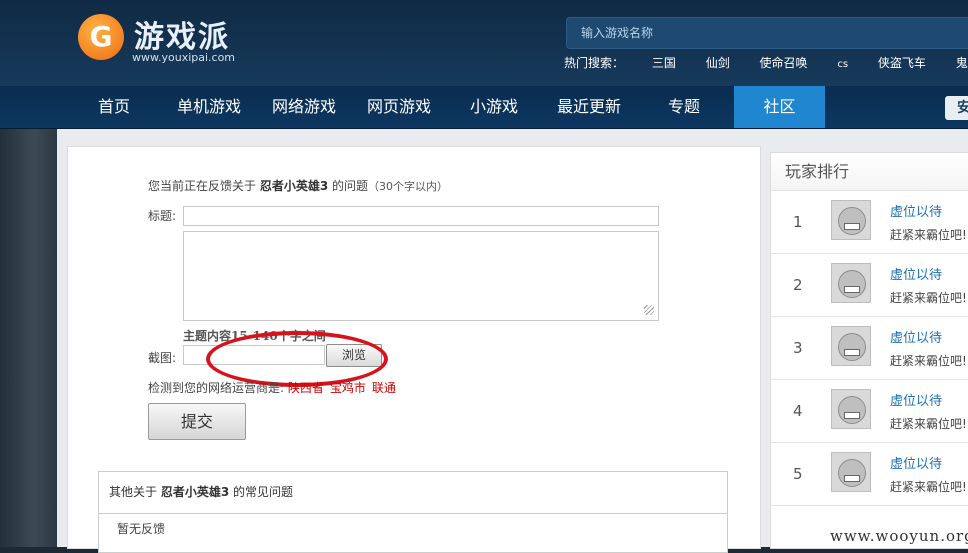 The width and height of the screenshot is (968, 553). What do you see at coordinates (779, 107) in the screenshot?
I see `nav-community: 社区` at bounding box center [779, 107].